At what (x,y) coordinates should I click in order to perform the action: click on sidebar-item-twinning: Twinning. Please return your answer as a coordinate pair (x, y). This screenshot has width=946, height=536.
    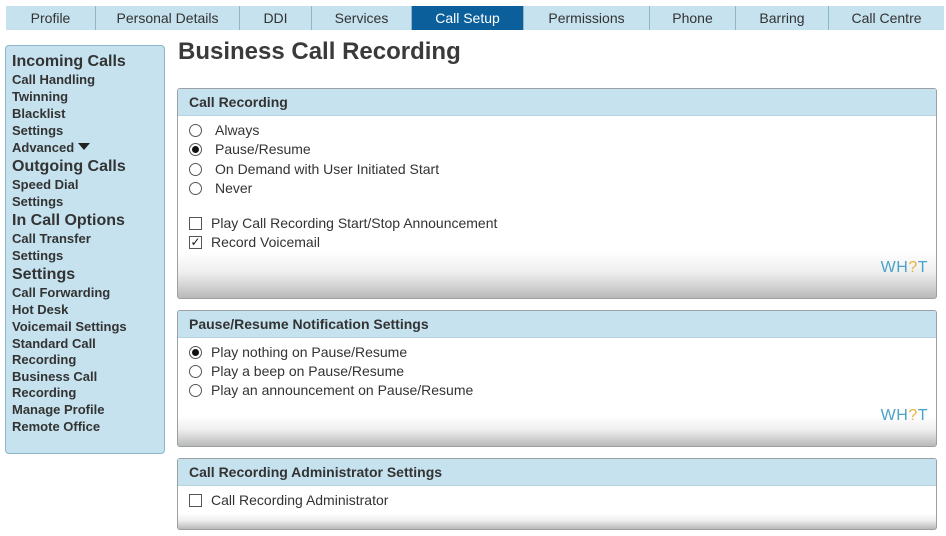
    Looking at the image, I should click on (88, 97).